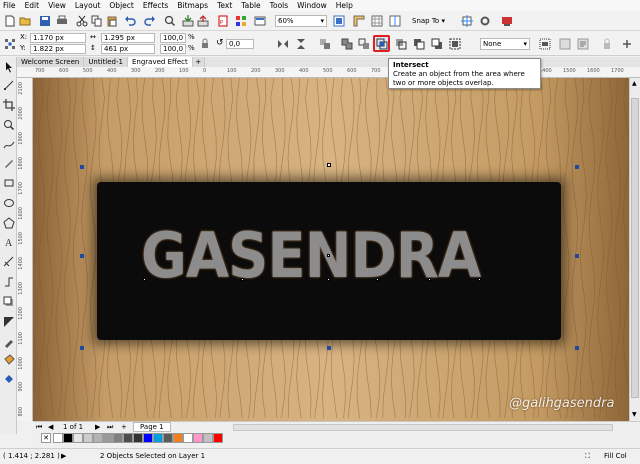 The width and height of the screenshot is (640, 464). I want to click on add-preset-icon, so click(627, 44).